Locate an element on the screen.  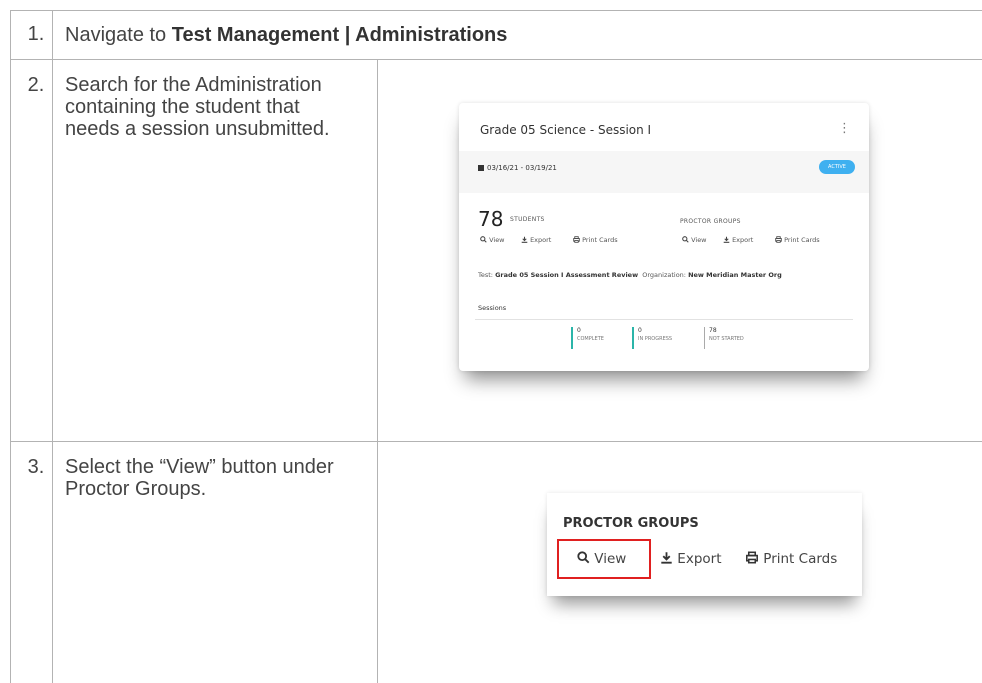
status-badge: ACTIVE is located at coordinates (837, 167).